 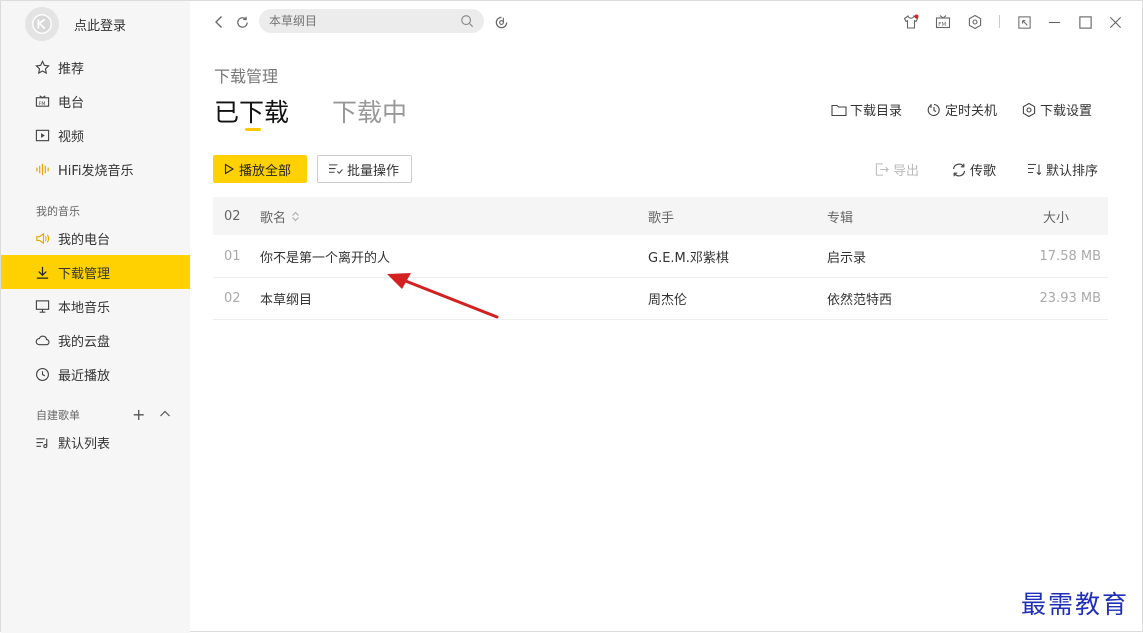 What do you see at coordinates (242, 22) in the screenshot?
I see `refresh-icon` at bounding box center [242, 22].